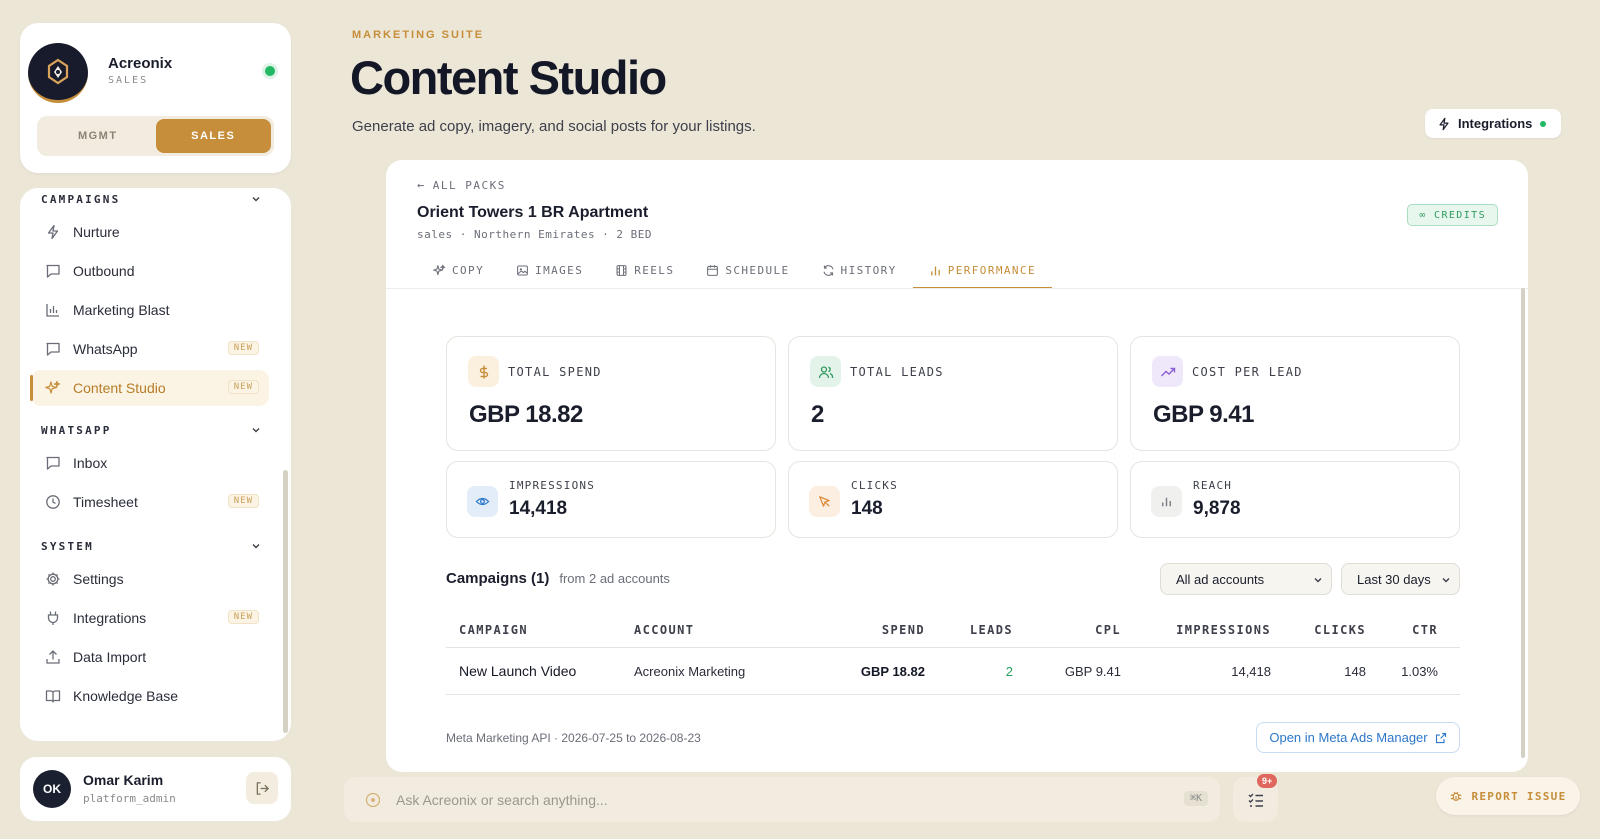 The image size is (1600, 839). I want to click on account-filter-select: All ad accounts, so click(1246, 579).